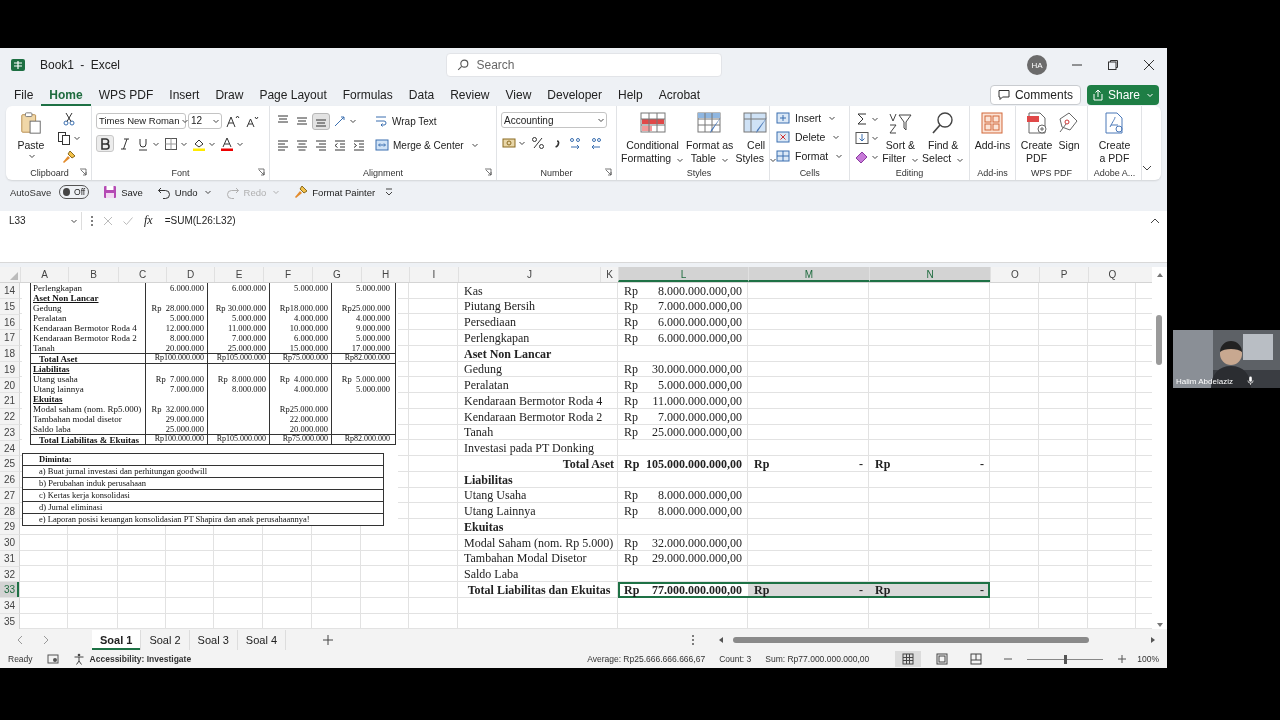  What do you see at coordinates (117, 639) in the screenshot?
I see `sheet-tab: Soal 1` at bounding box center [117, 639].